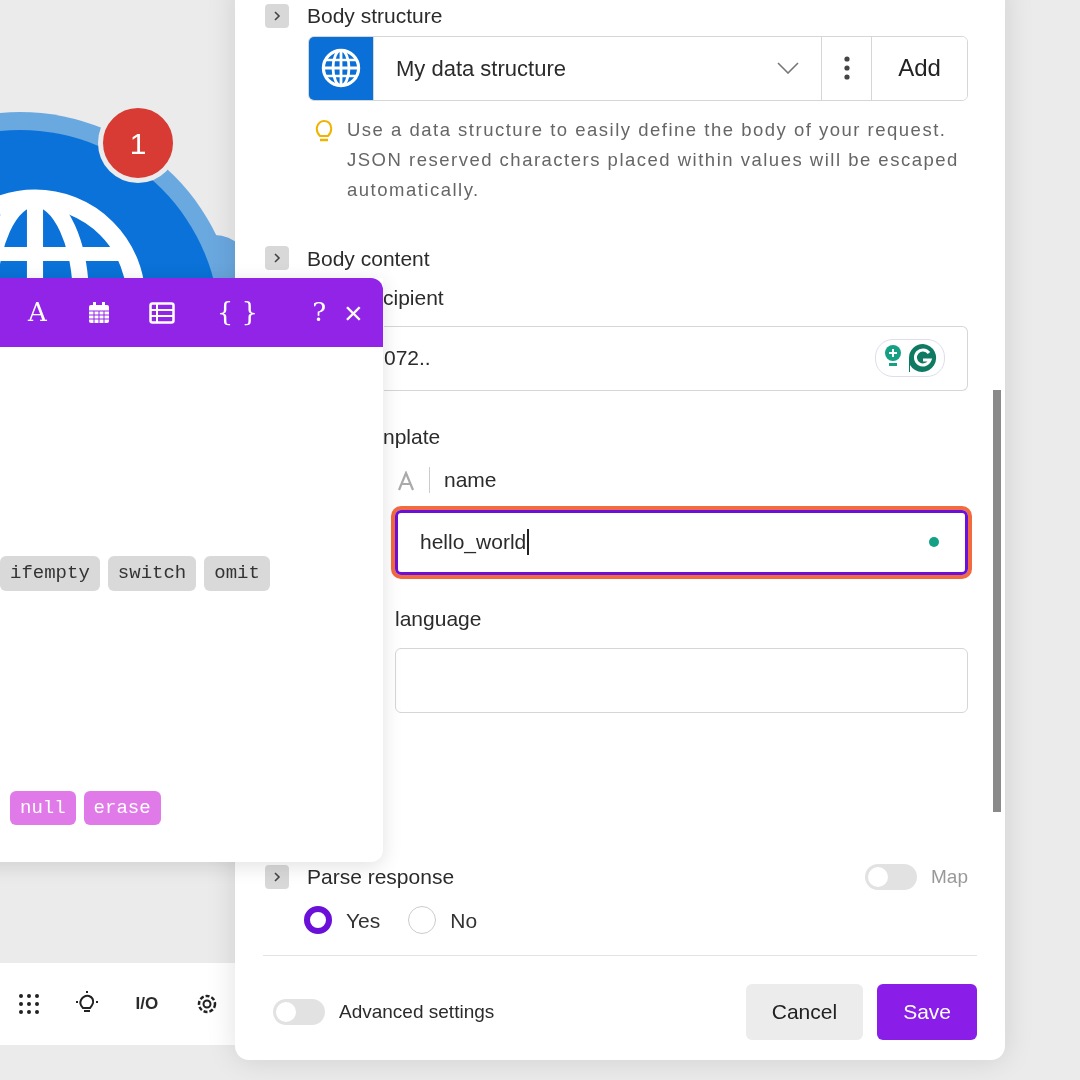 The image size is (1080, 1080). I want to click on toggle-label: Advanced settings, so click(417, 1011).